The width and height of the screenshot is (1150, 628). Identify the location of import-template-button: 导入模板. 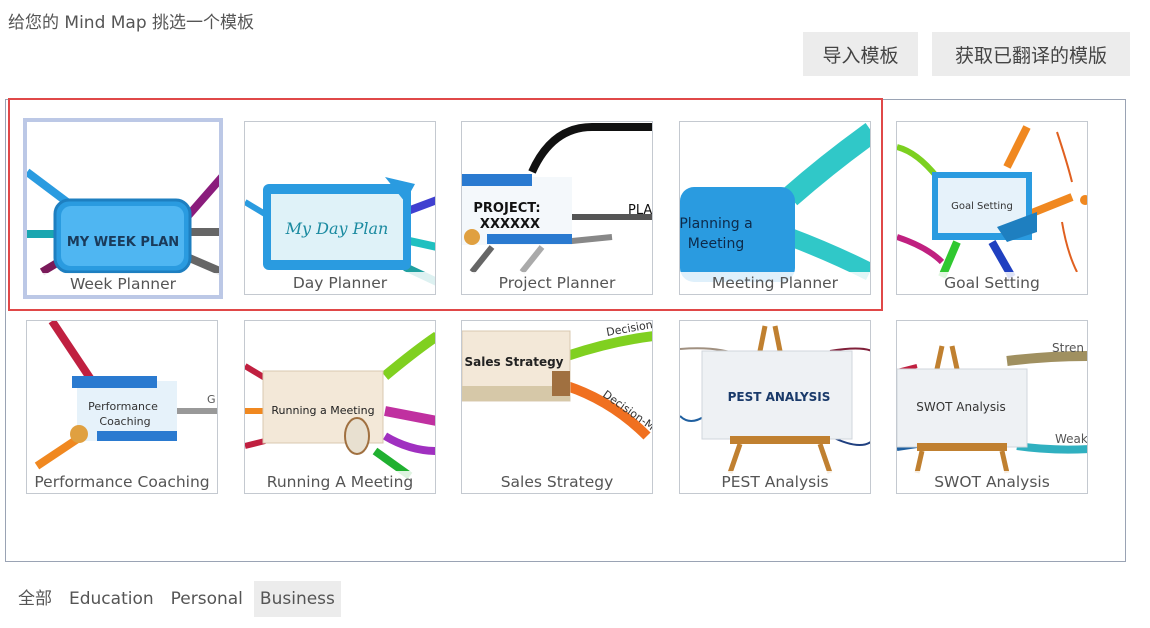
(860, 54).